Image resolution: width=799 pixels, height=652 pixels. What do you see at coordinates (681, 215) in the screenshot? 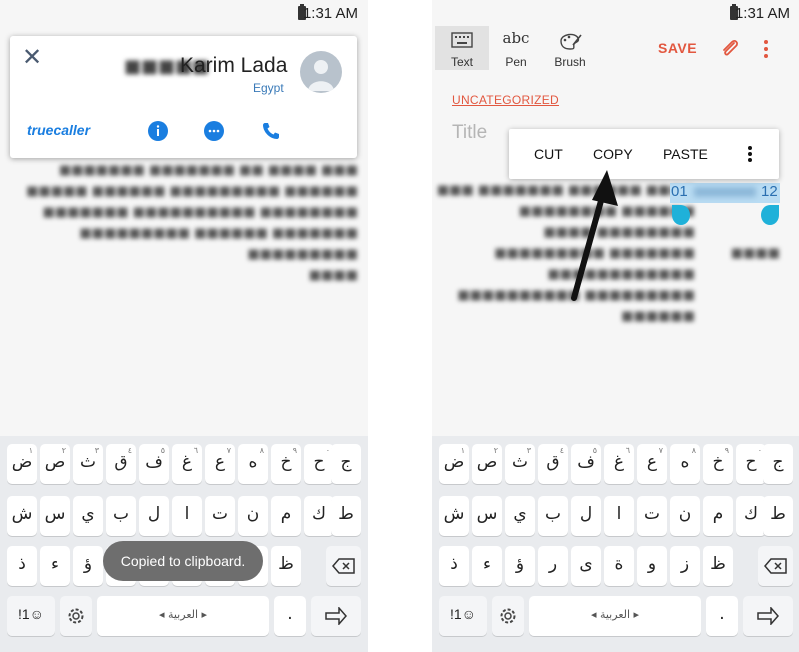
I see `selection-handle-start` at bounding box center [681, 215].